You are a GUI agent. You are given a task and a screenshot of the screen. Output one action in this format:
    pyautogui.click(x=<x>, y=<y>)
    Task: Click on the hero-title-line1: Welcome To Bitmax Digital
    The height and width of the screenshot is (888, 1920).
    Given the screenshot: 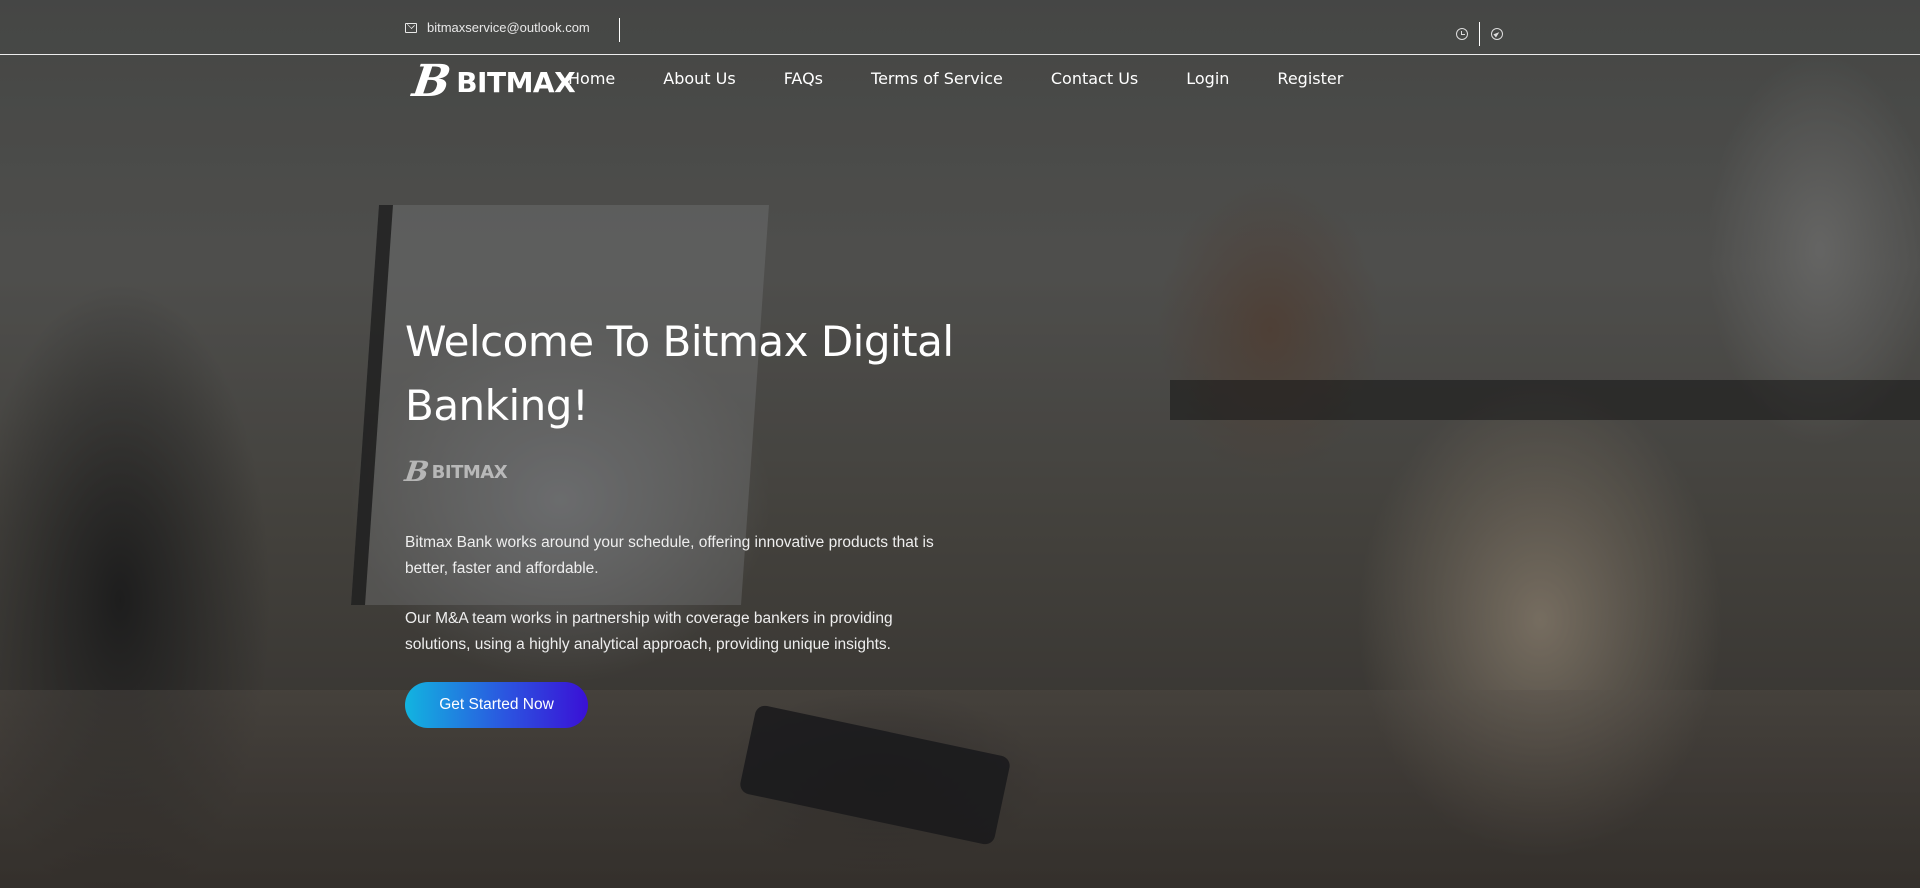 What is the action you would take?
    pyautogui.click(x=679, y=341)
    